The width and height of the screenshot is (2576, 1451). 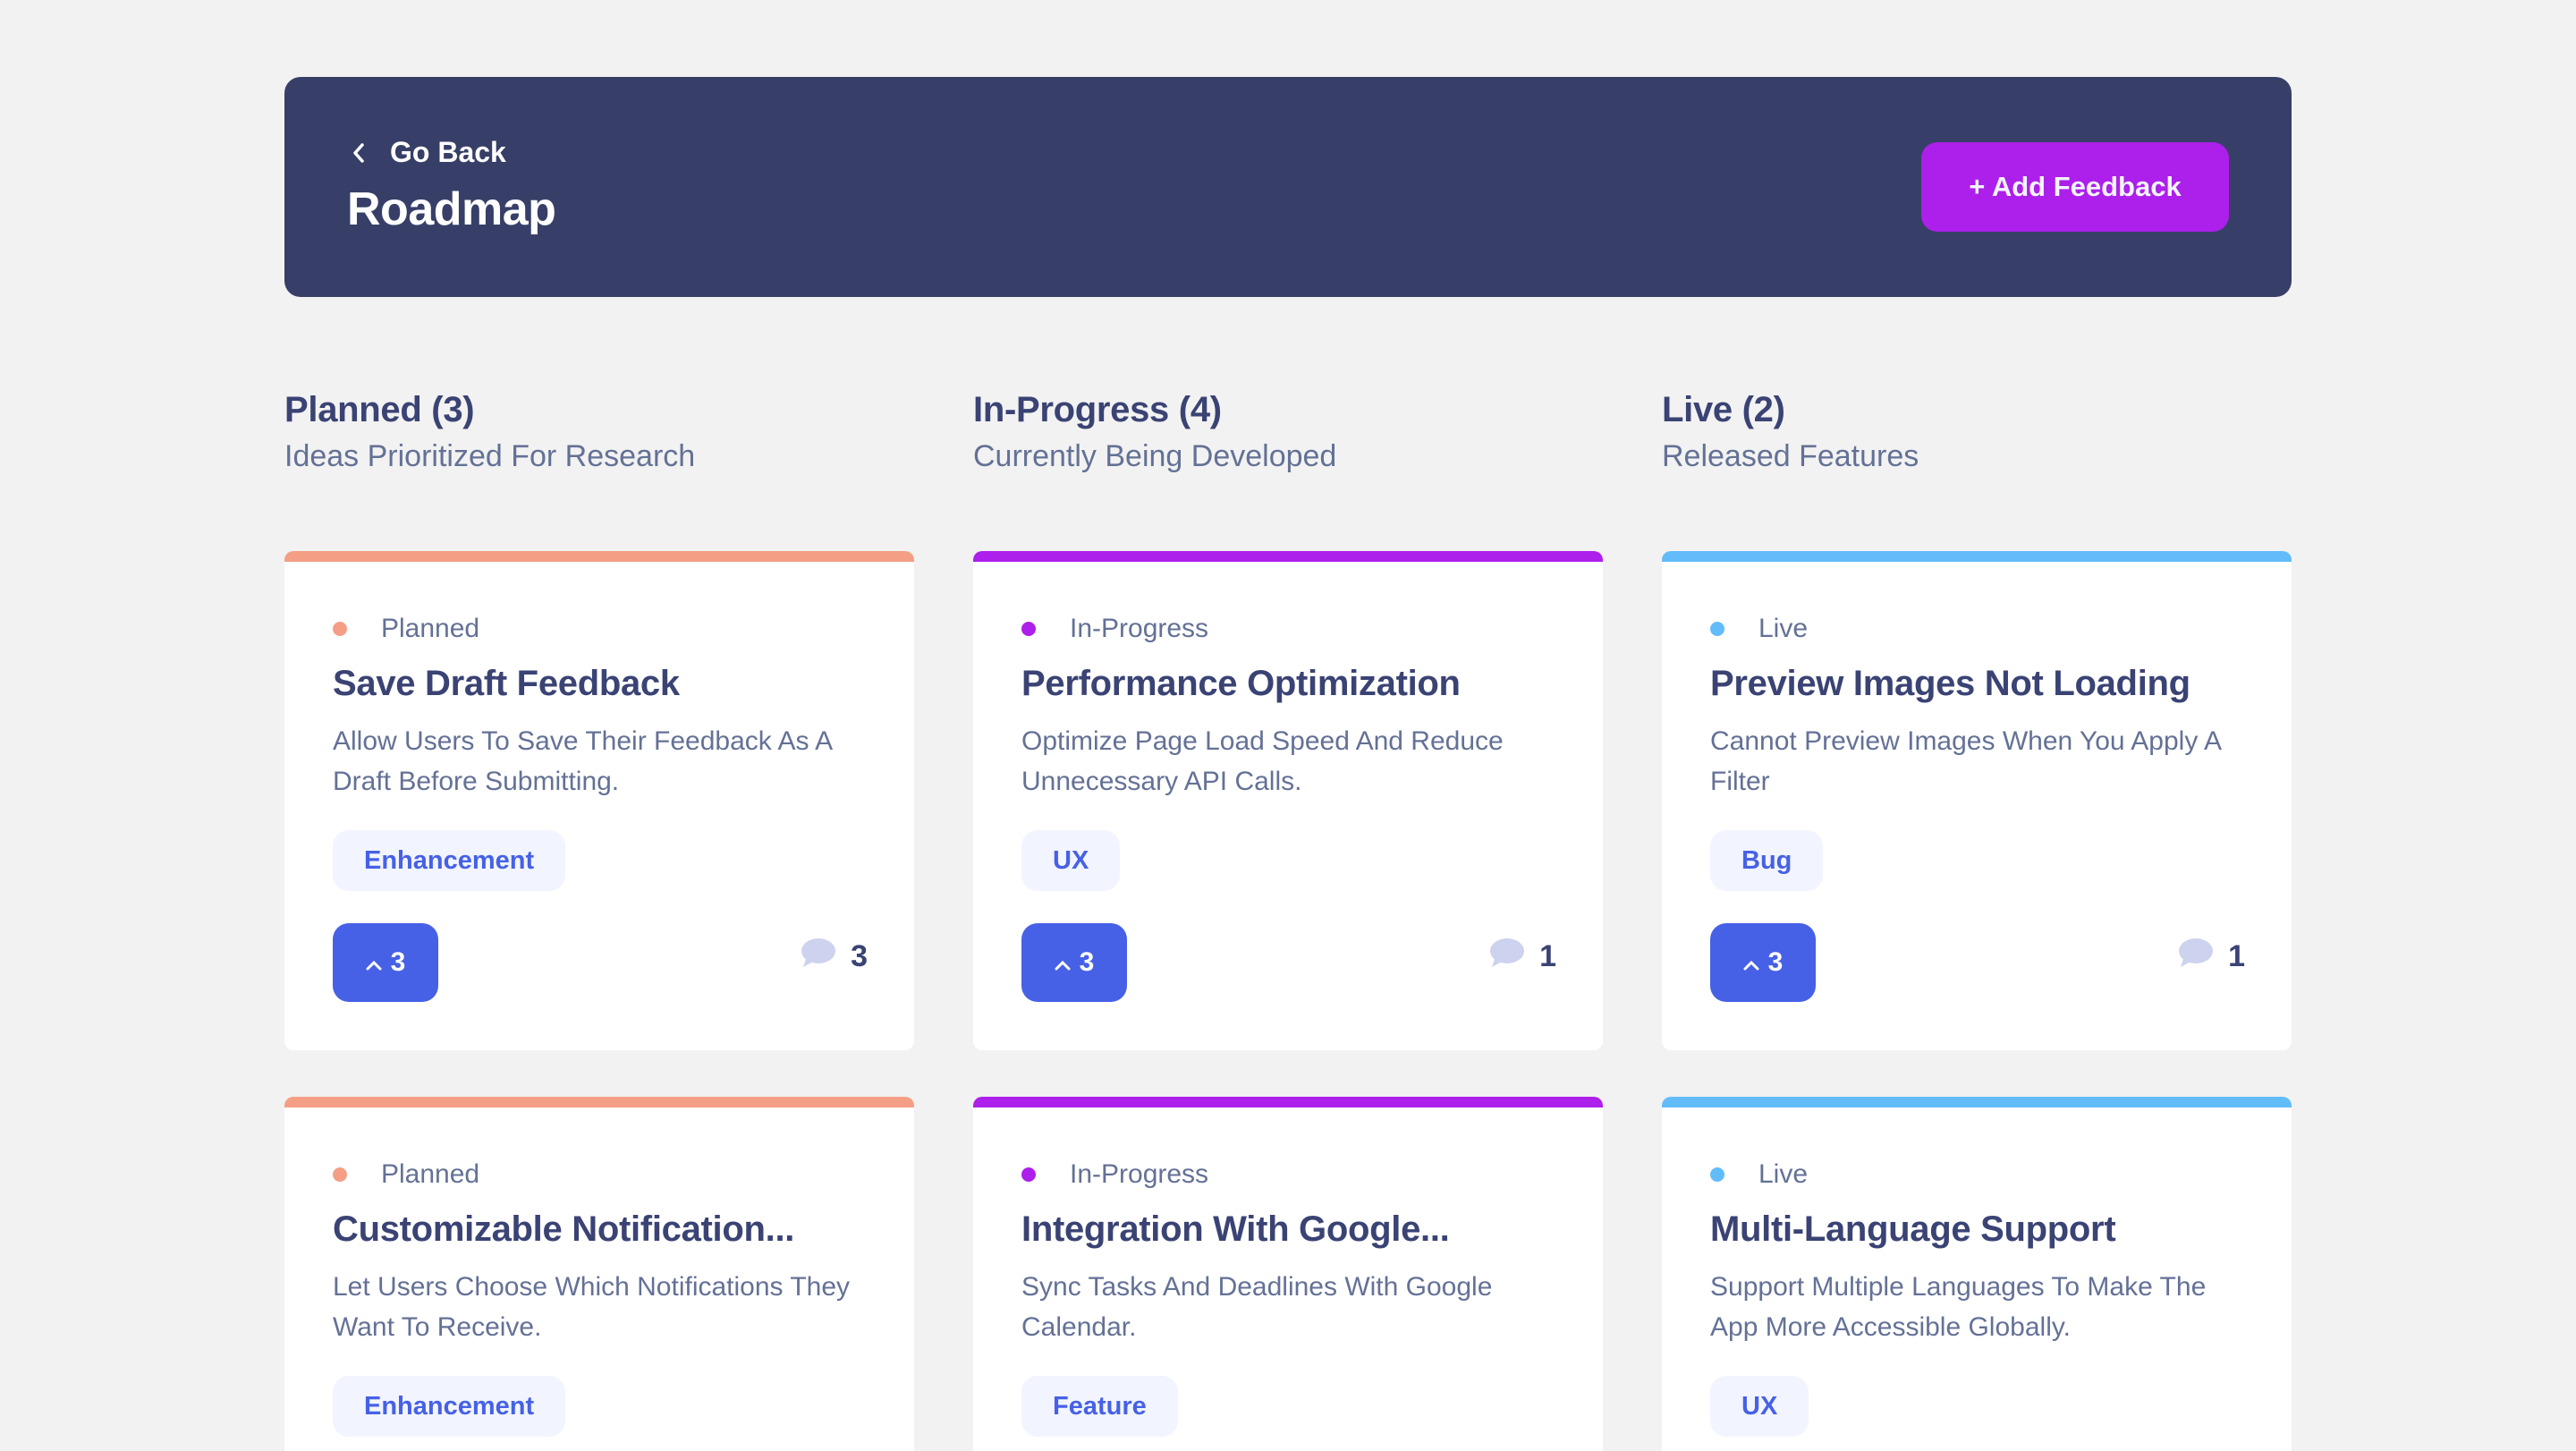 I want to click on column-title: Planned (3), so click(x=379, y=409).